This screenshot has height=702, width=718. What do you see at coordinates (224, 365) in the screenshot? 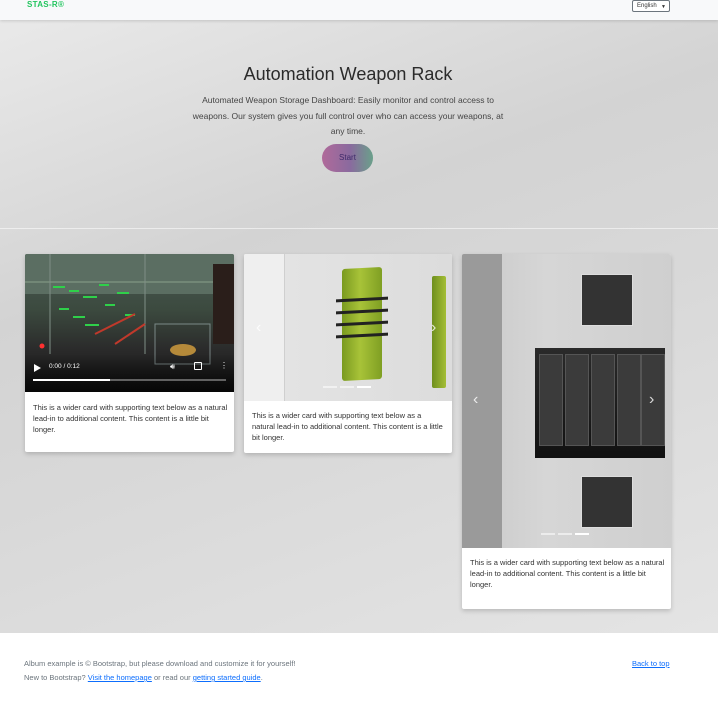
I see `more-options-icon: ⋮` at bounding box center [224, 365].